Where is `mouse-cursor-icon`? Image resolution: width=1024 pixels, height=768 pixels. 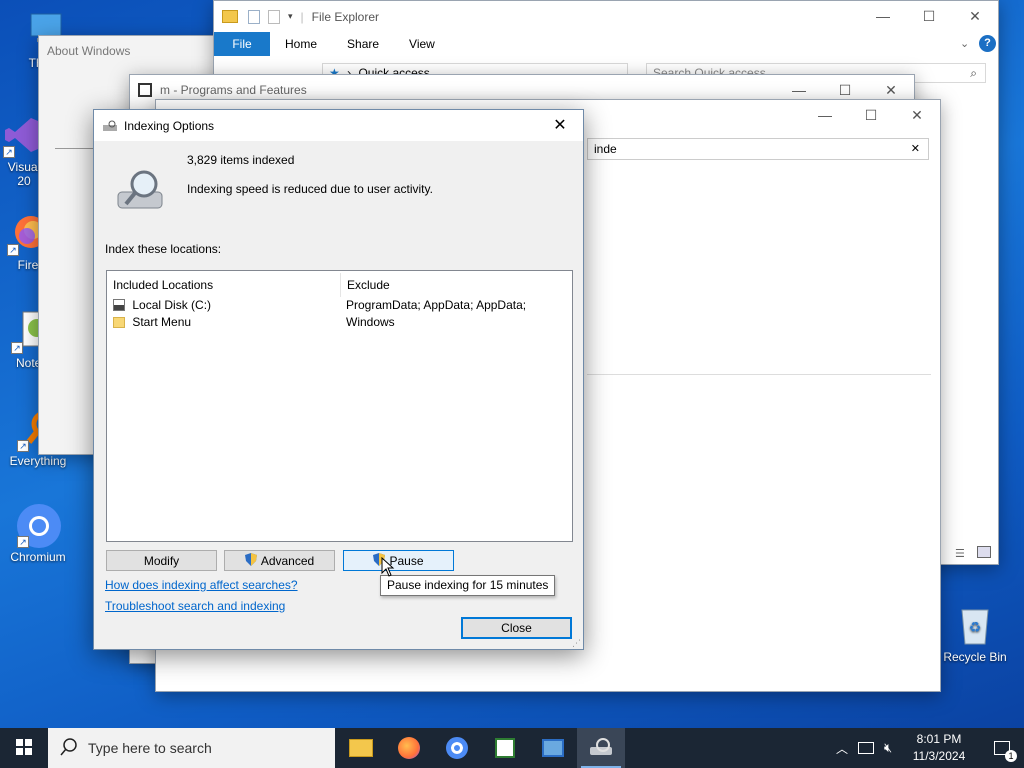
mouse-cursor-icon is located at coordinates (388, 568).